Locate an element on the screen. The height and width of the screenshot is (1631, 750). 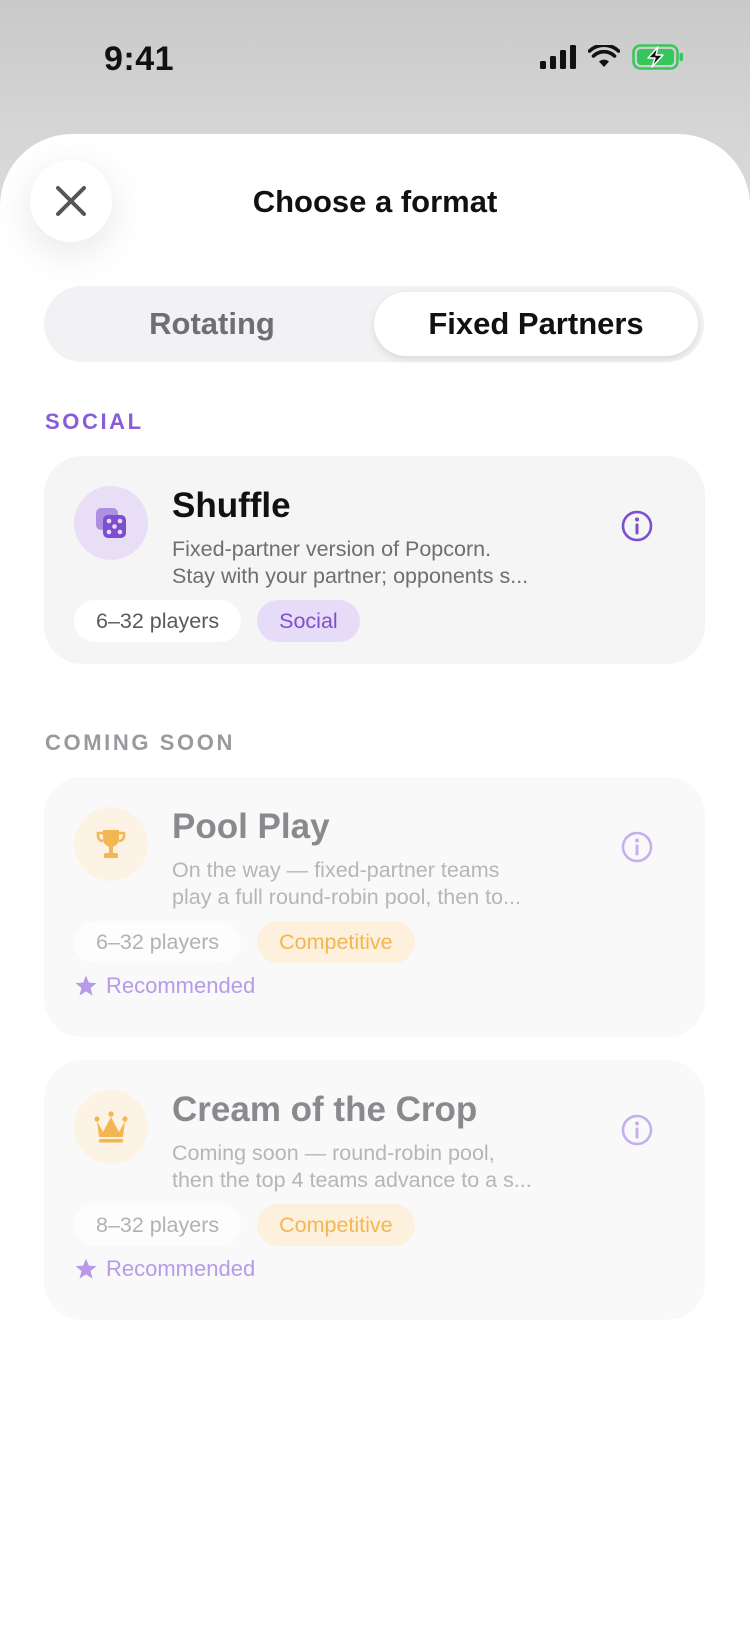
page-title: Choose a format is located at coordinates (375, 201).